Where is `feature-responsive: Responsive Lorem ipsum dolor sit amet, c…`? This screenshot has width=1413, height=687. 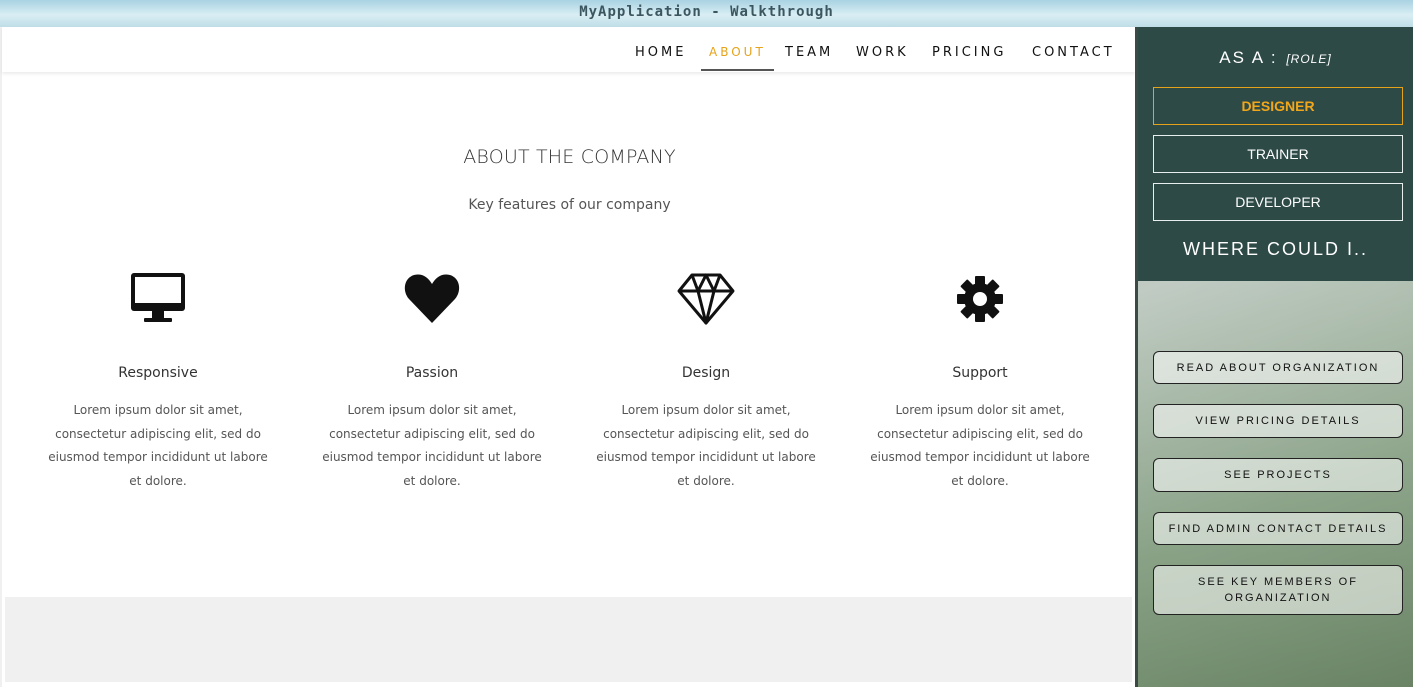 feature-responsive: Responsive Lorem ipsum dolor sit amet, c… is located at coordinates (158, 380).